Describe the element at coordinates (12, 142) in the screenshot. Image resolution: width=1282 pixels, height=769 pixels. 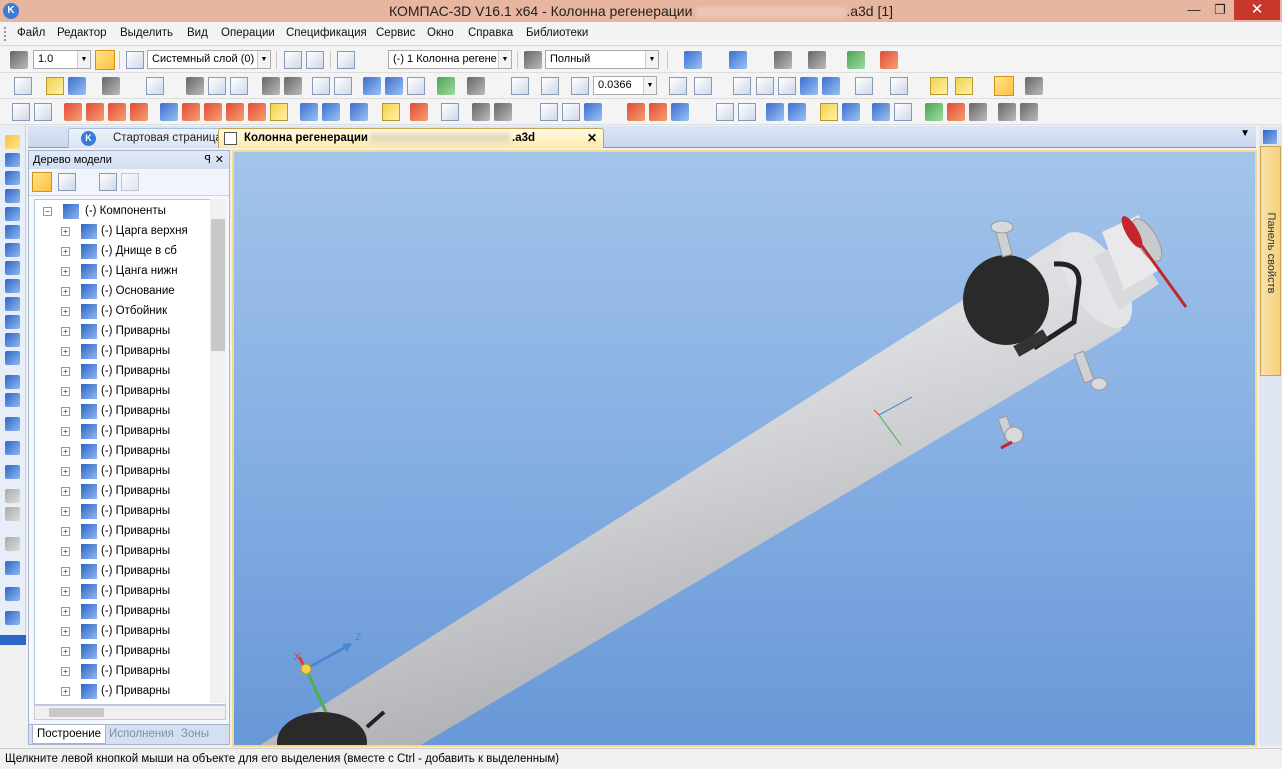
I see `edit-assembly-icon` at that location.